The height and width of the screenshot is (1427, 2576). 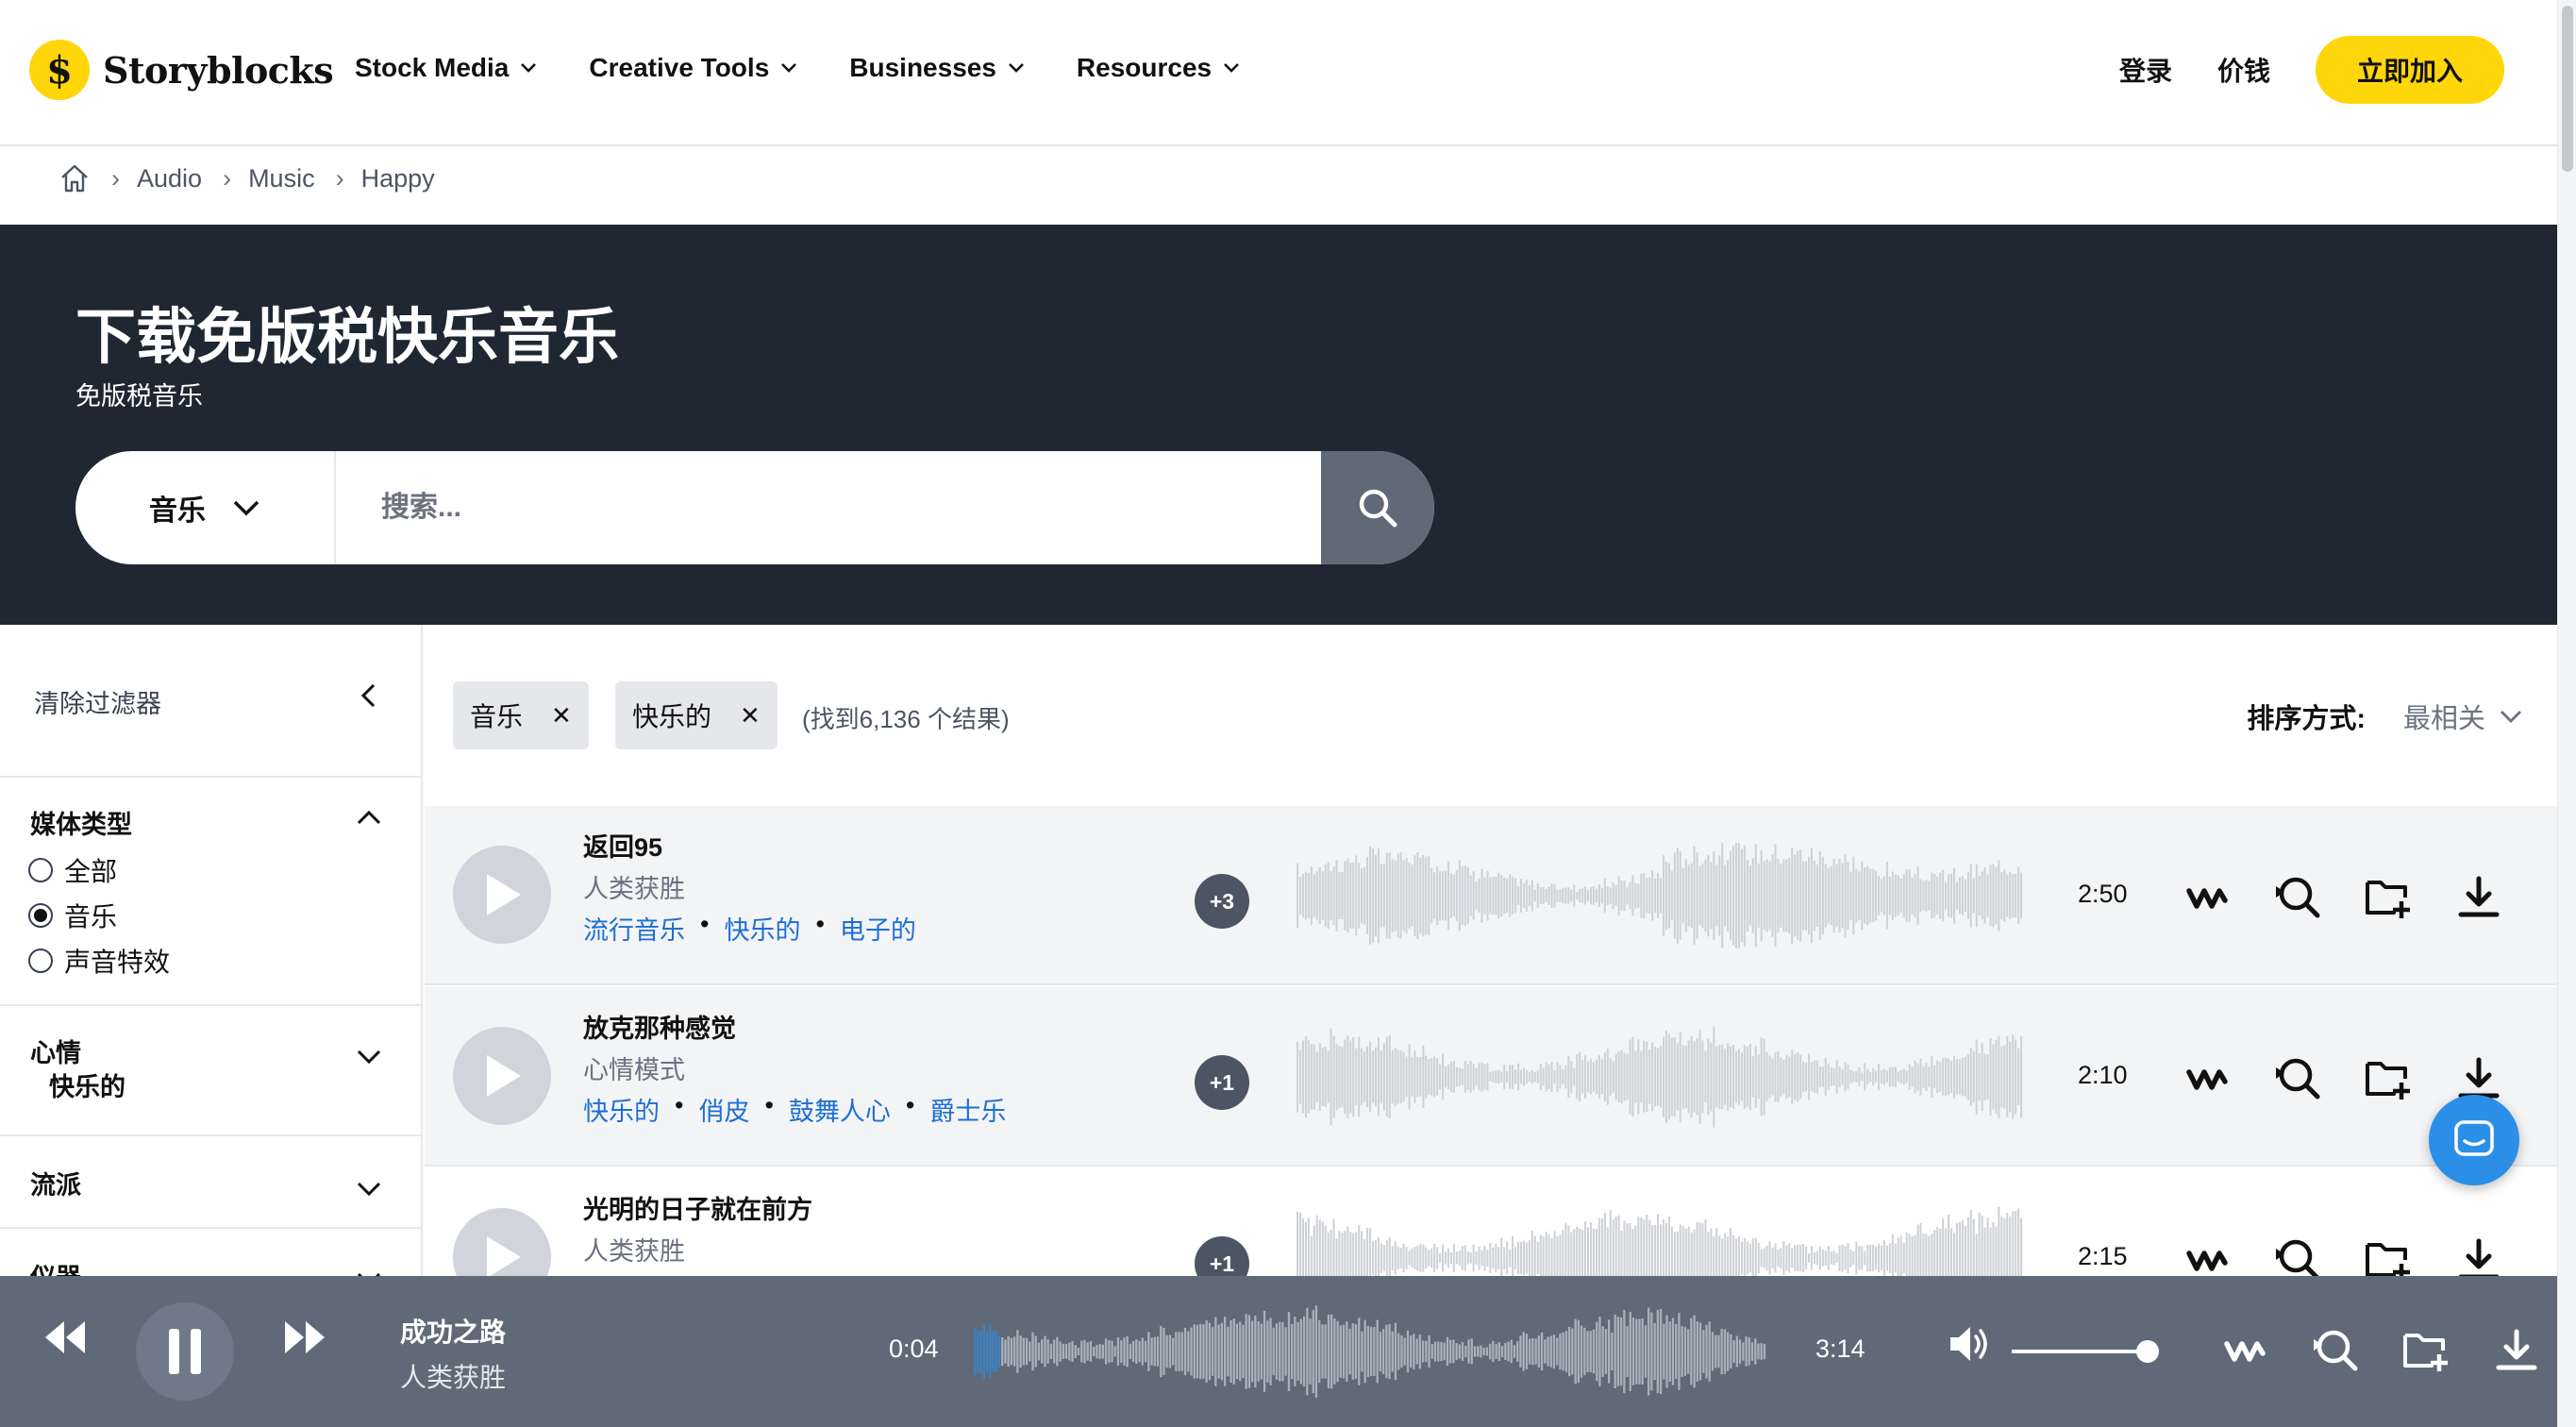 I want to click on clear-filters-link: 清除过滤器, so click(x=97, y=702).